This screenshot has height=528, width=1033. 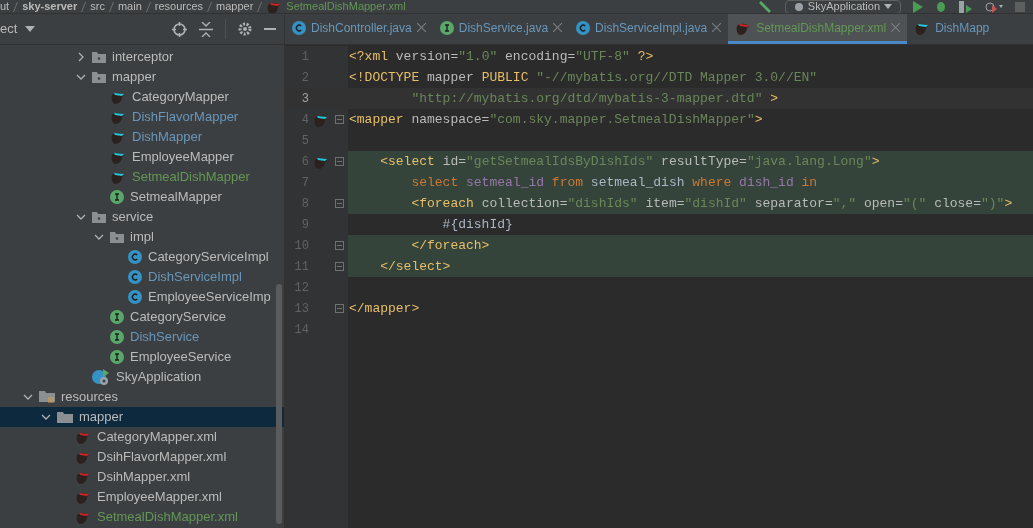 What do you see at coordinates (47, 397) in the screenshot?
I see `resources-folder-icon` at bounding box center [47, 397].